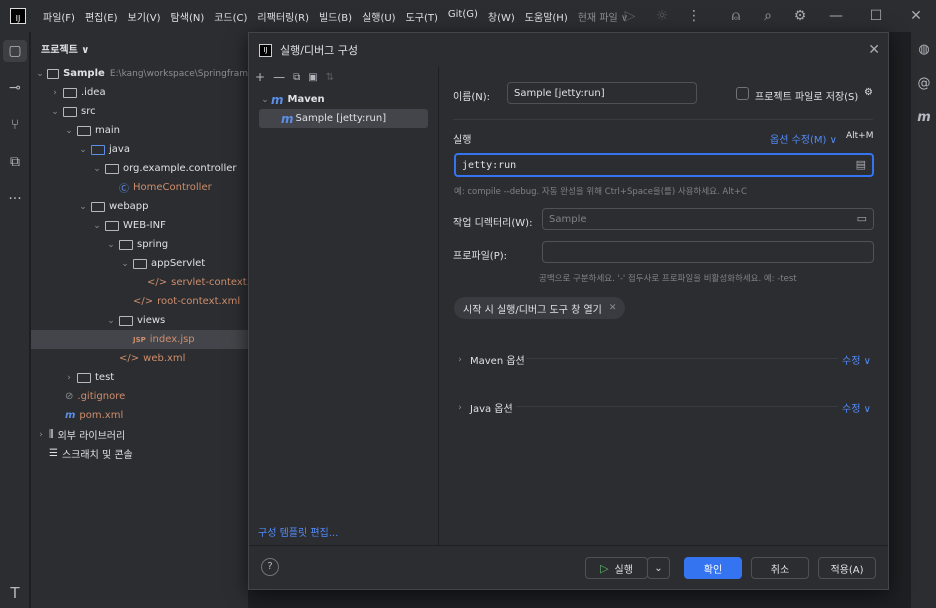  What do you see at coordinates (861, 164) in the screenshot?
I see `expand-editor-icon: ▤` at bounding box center [861, 164].